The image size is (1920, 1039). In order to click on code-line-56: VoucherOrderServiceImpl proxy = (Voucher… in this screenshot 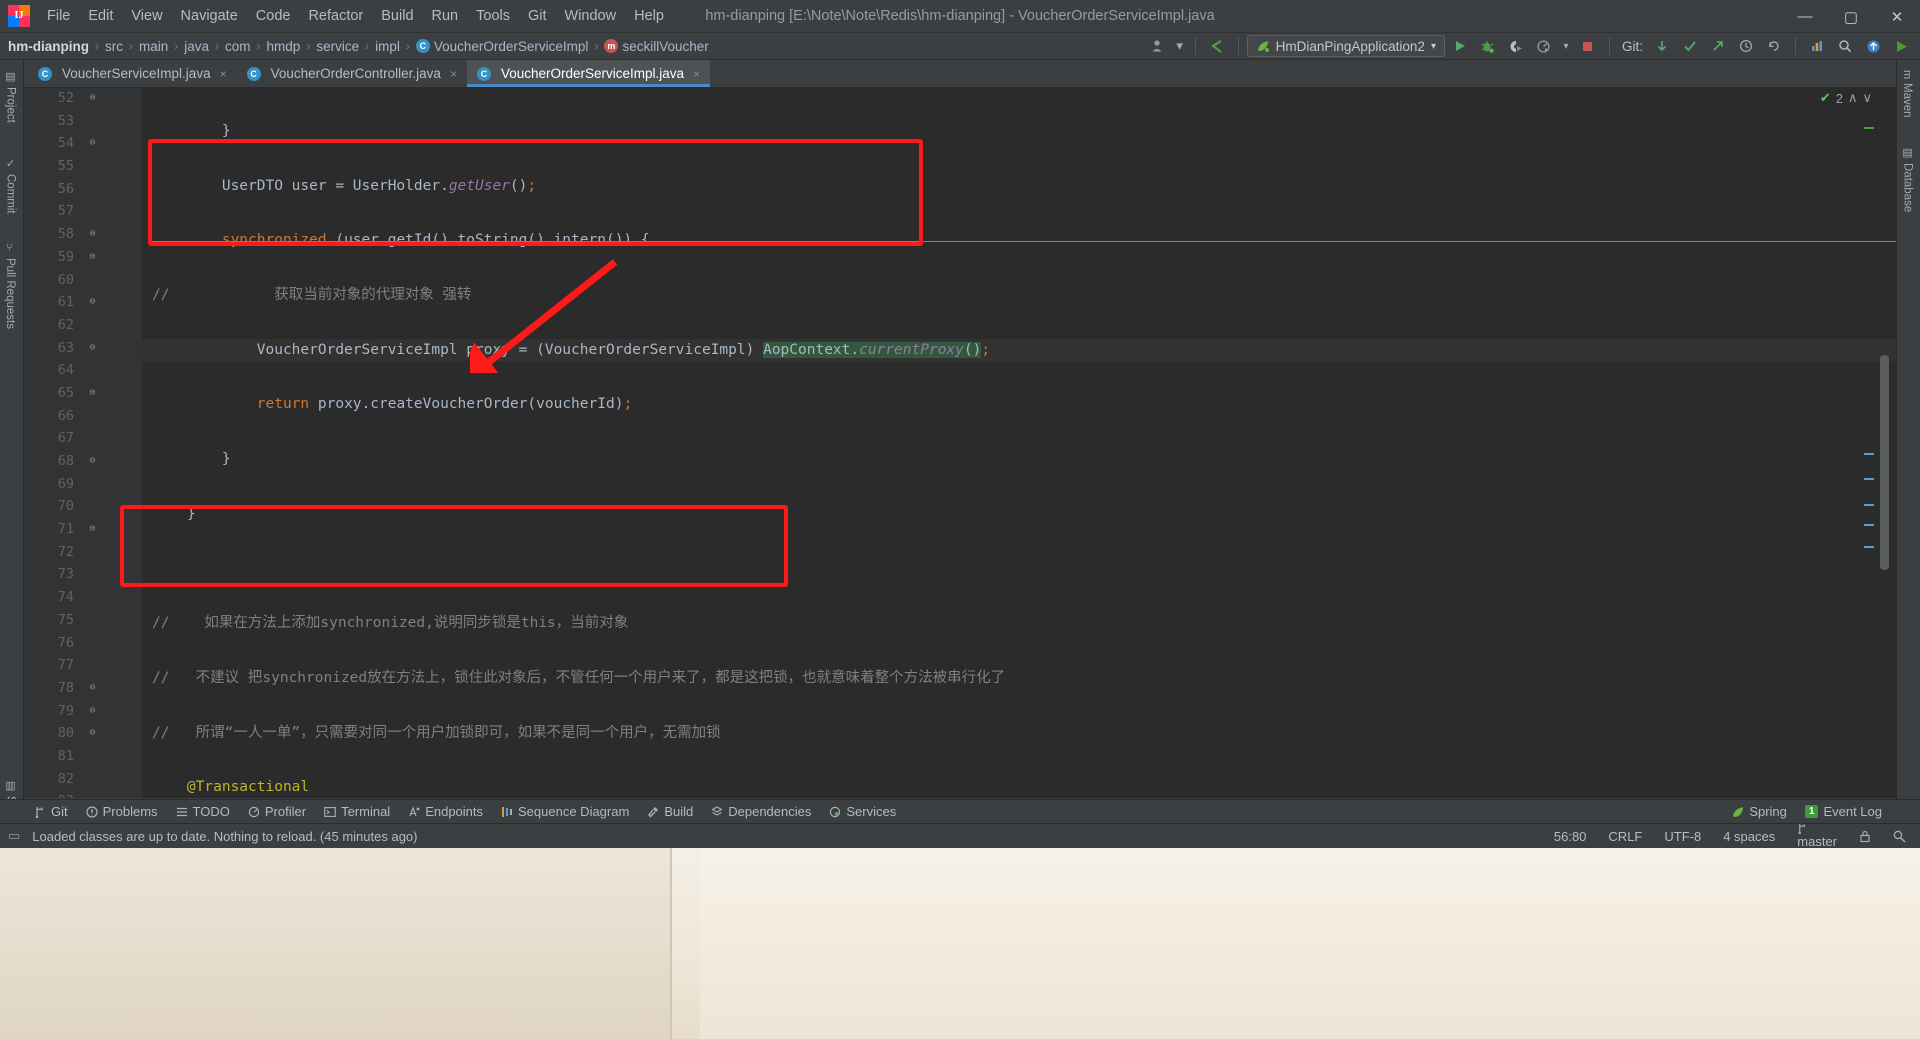, I will do `click(1019, 350)`.